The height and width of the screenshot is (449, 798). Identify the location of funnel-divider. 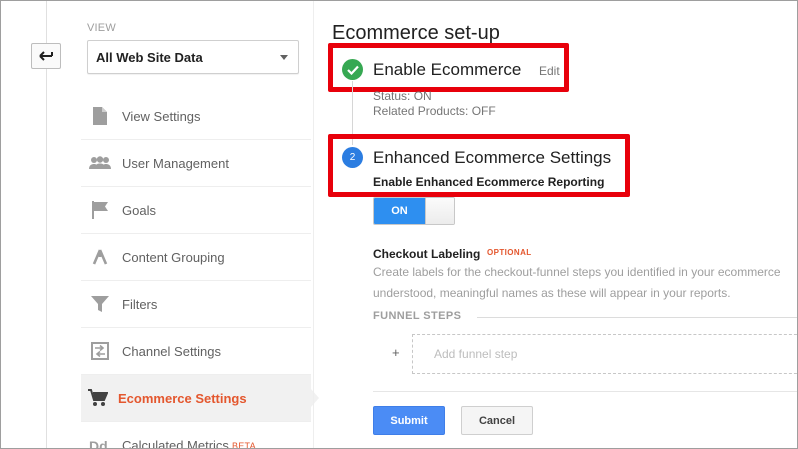
(637, 317).